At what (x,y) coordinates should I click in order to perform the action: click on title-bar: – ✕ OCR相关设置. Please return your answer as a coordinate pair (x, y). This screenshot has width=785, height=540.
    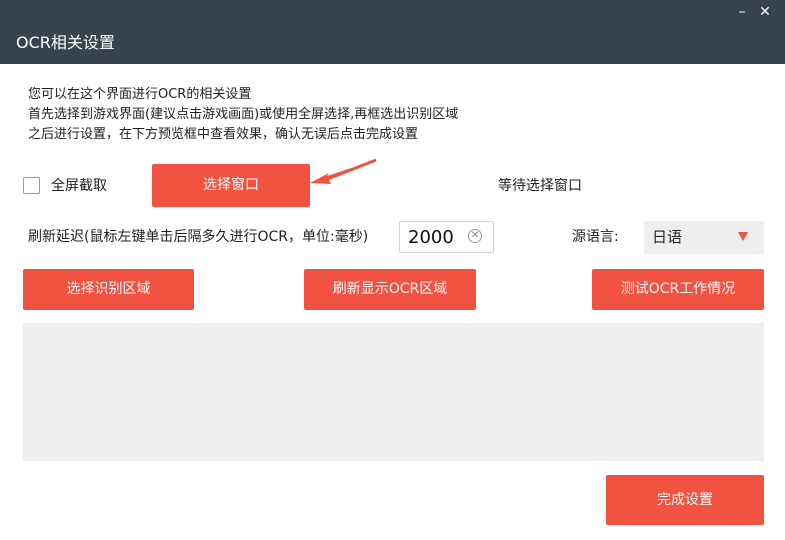
    Looking at the image, I should click on (392, 32).